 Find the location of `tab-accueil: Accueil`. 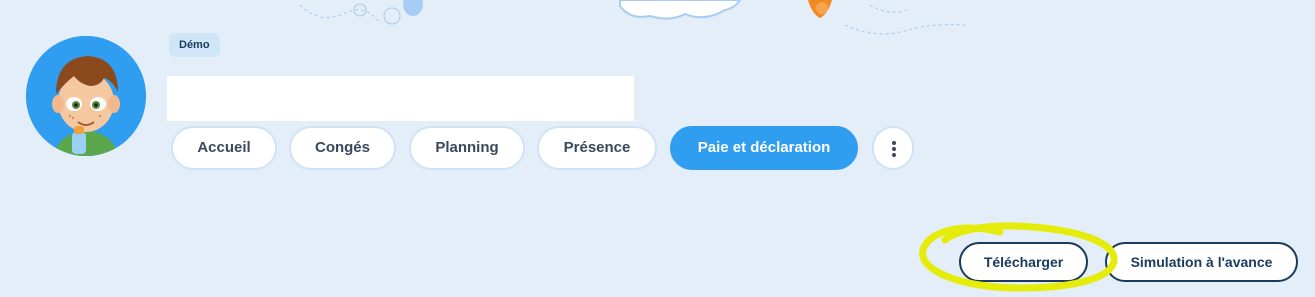

tab-accueil: Accueil is located at coordinates (224, 148).